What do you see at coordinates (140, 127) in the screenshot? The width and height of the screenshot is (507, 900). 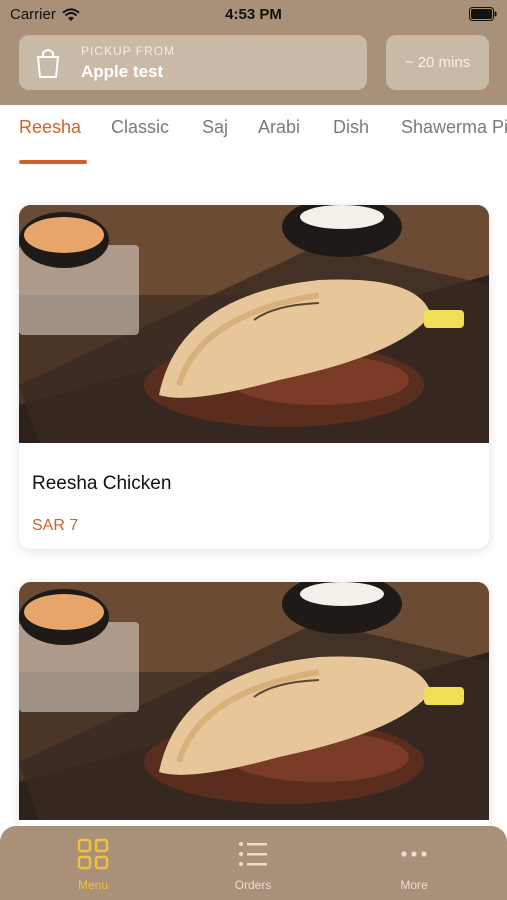 I see `tab-classic: Classic` at bounding box center [140, 127].